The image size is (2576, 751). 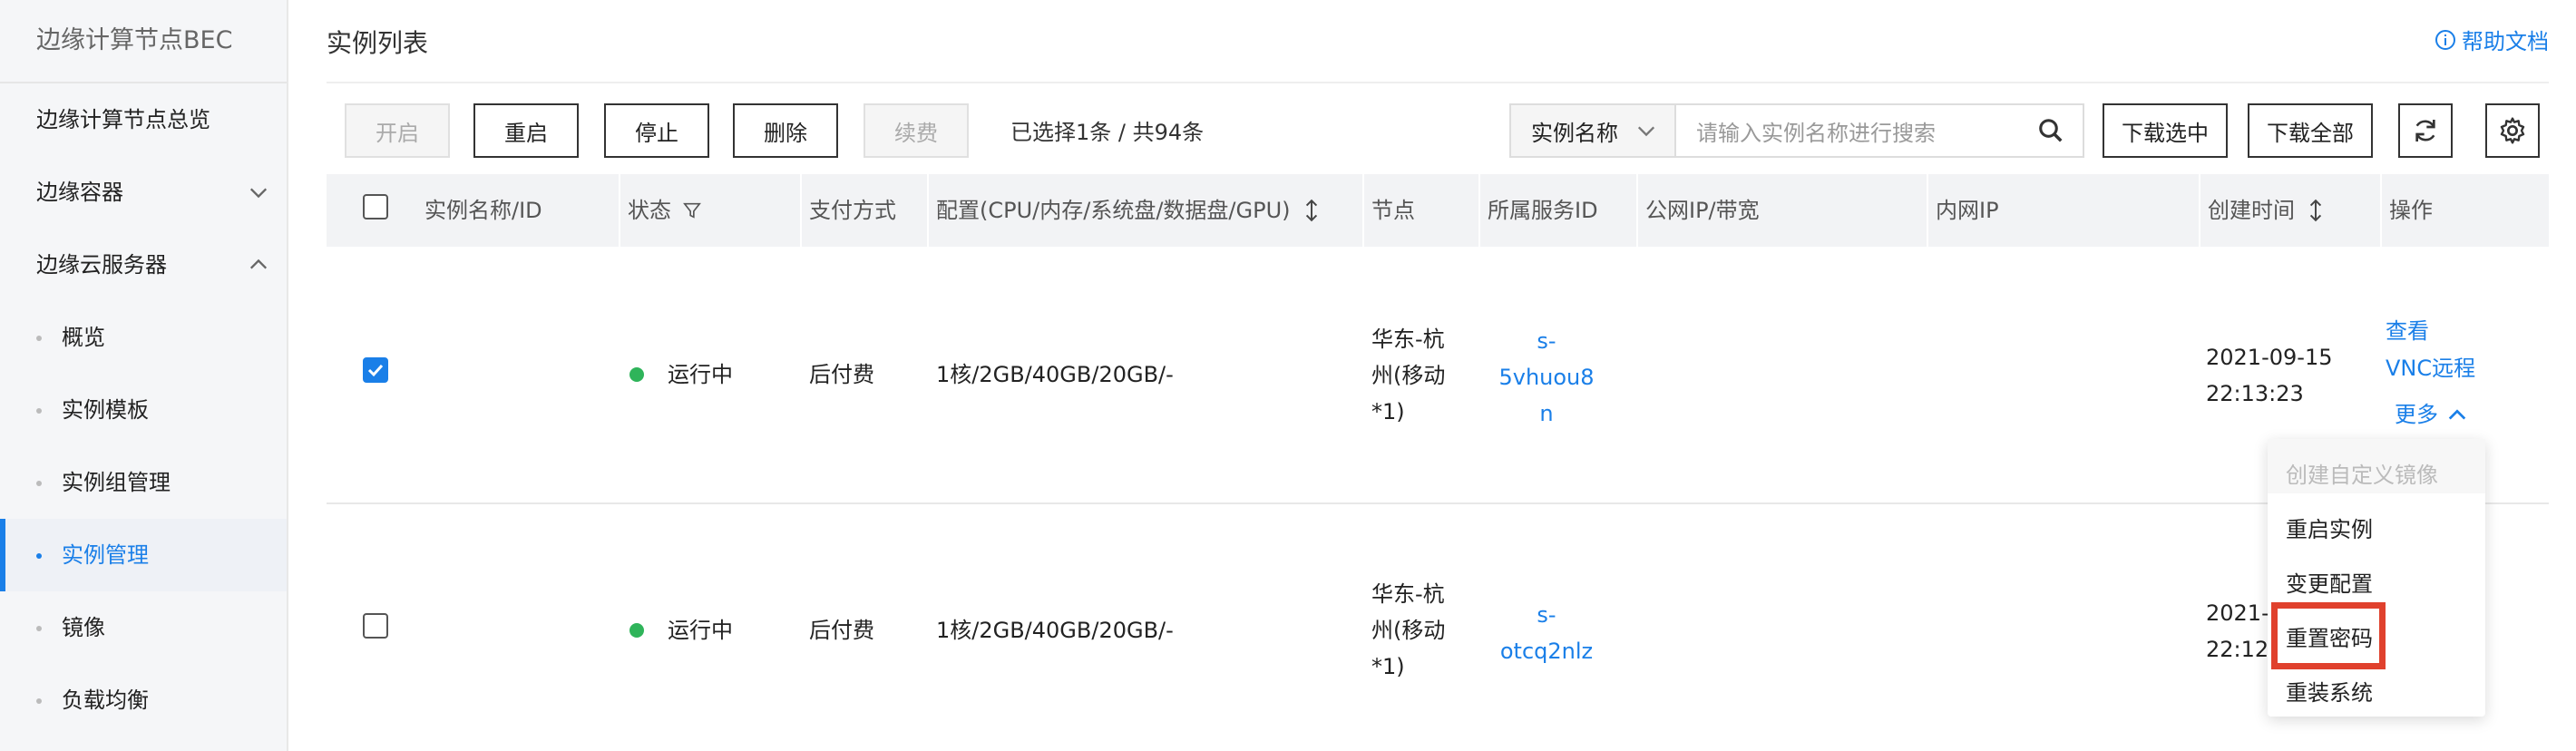 I want to click on sidebar-subitem-load-balancer: 负载均衡, so click(x=143, y=700).